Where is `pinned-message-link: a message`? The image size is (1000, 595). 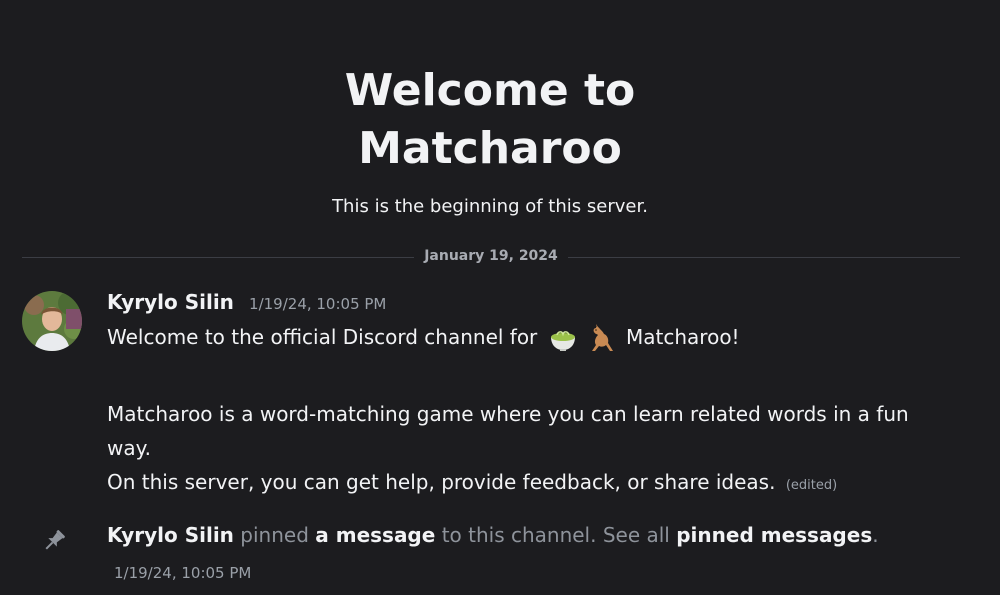 pinned-message-link: a message is located at coordinates (375, 535).